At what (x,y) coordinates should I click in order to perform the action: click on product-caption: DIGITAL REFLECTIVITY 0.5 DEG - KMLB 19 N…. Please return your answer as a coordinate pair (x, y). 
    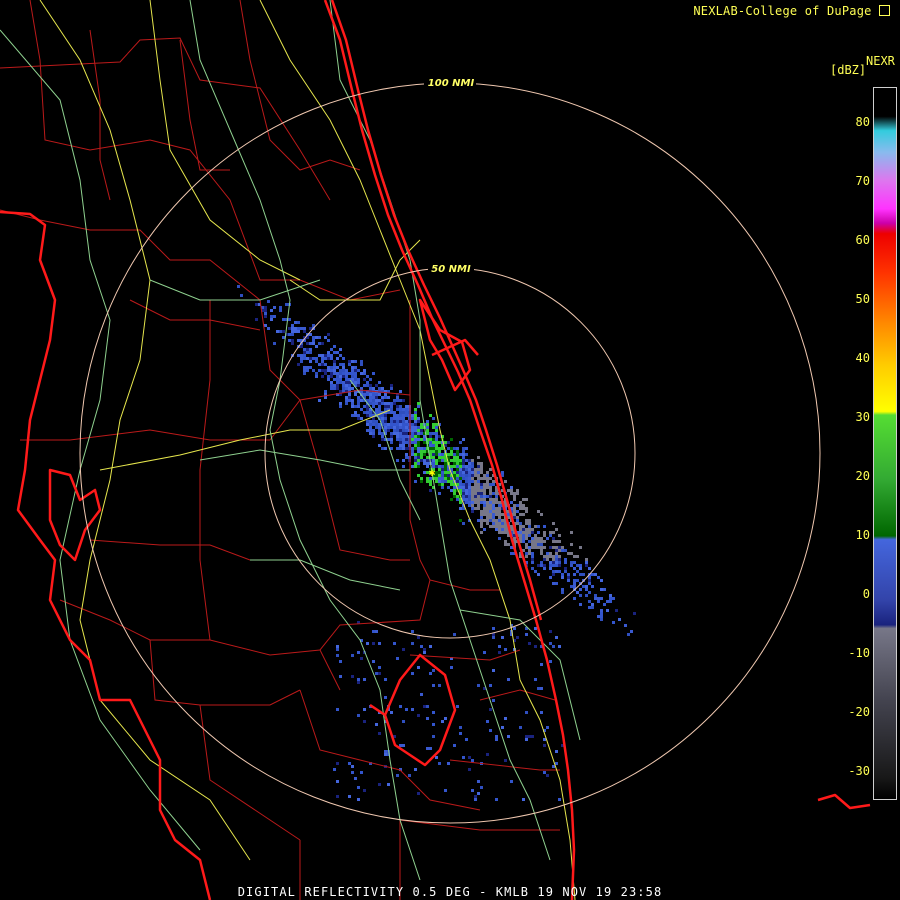
    Looking at the image, I should click on (450, 892).